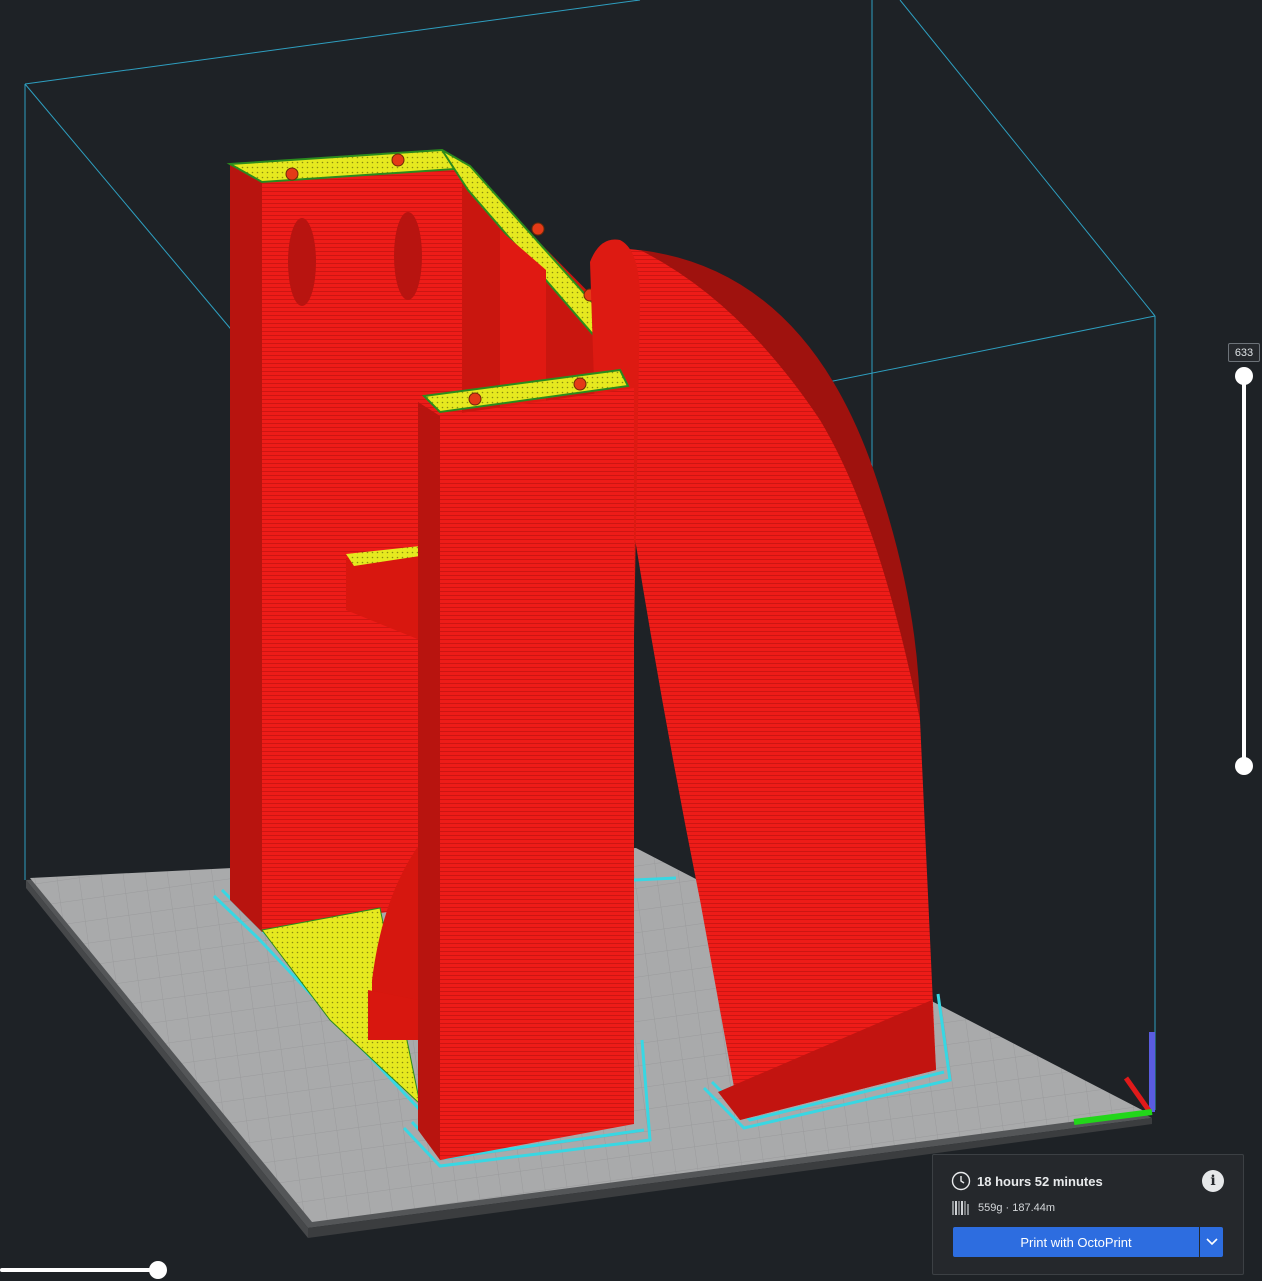  What do you see at coordinates (1040, 1181) in the screenshot?
I see `print-time-estimate: 18 hours 52 minutes` at bounding box center [1040, 1181].